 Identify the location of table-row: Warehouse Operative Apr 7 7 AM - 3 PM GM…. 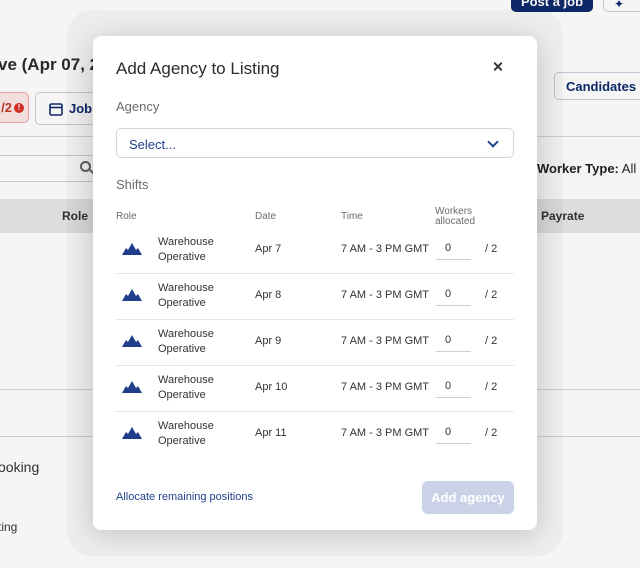
(315, 251).